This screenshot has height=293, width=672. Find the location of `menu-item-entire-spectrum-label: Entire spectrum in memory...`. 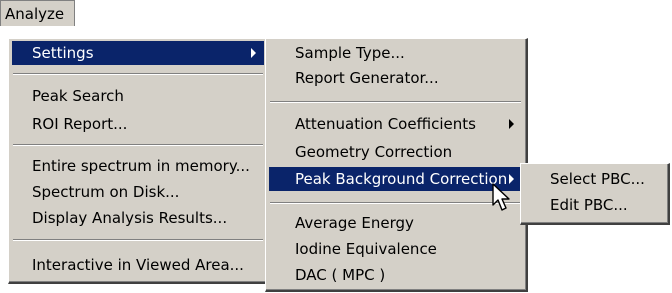

menu-item-entire-spectrum-label: Entire spectrum in memory... is located at coordinates (141, 166).